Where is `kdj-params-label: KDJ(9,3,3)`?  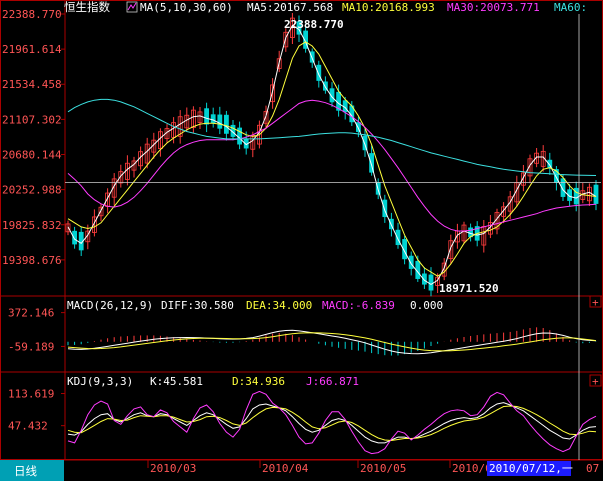
kdj-params-label: KDJ(9,3,3) is located at coordinates (100, 381).